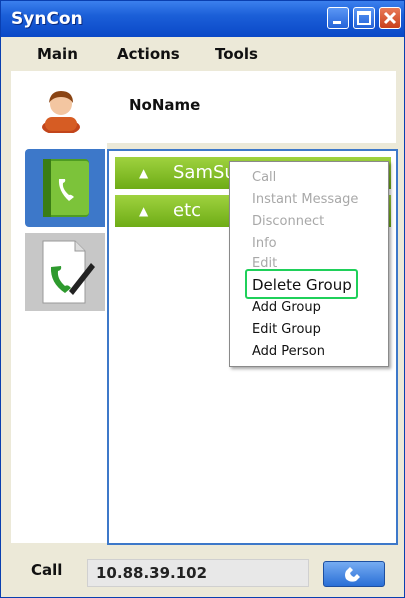  Describe the element at coordinates (204, 172) in the screenshot. I see `group-name: SamSu` at that location.